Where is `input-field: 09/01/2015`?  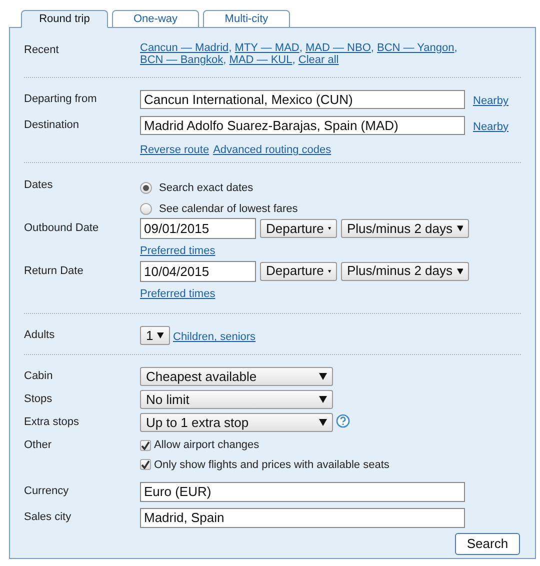
input-field: 09/01/2015 is located at coordinates (198, 228).